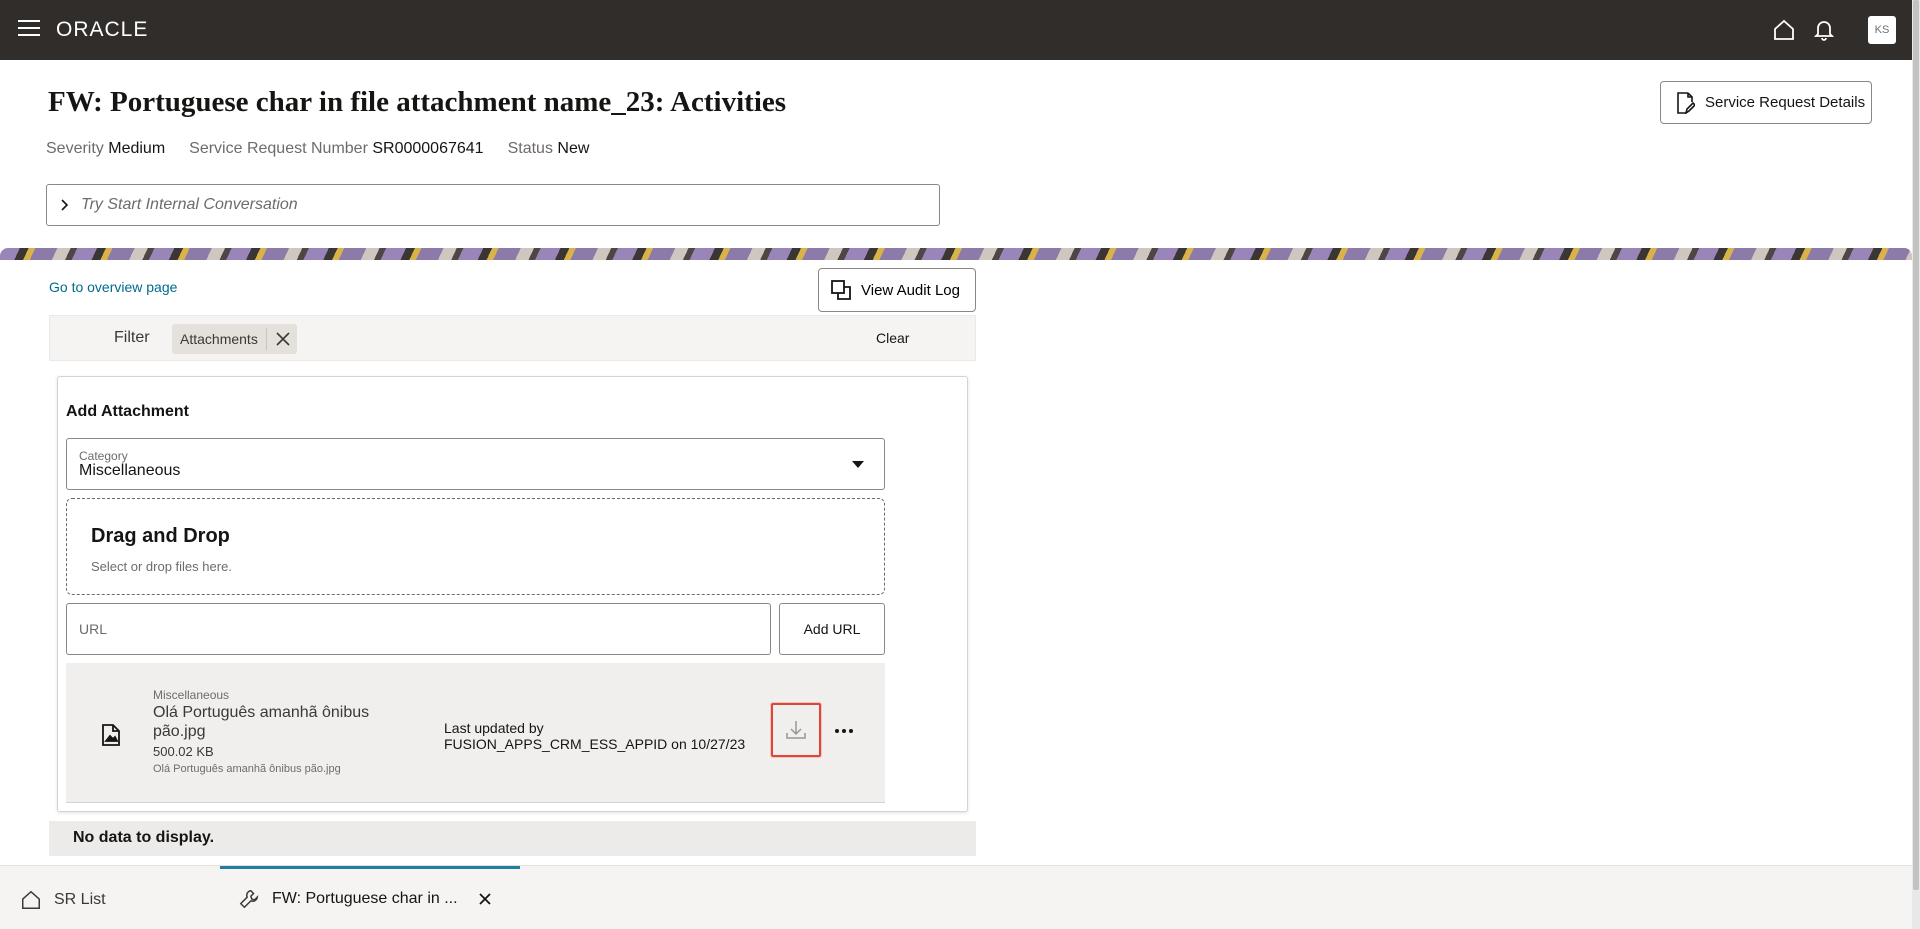 The width and height of the screenshot is (1920, 929). Describe the element at coordinates (266, 339) in the screenshot. I see `chip-divider` at that location.